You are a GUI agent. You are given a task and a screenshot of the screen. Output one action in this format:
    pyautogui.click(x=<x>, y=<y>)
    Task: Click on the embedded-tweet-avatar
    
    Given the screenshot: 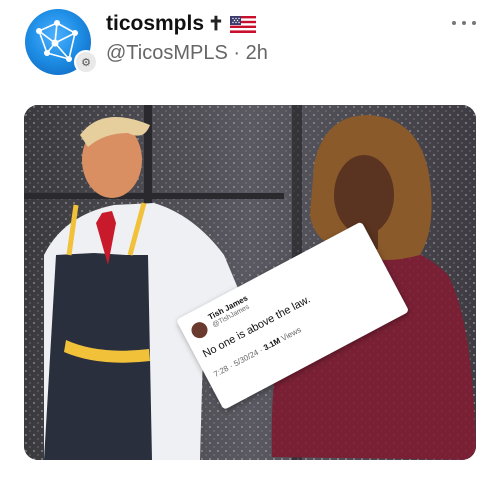 What is the action you would take?
    pyautogui.click(x=199, y=330)
    